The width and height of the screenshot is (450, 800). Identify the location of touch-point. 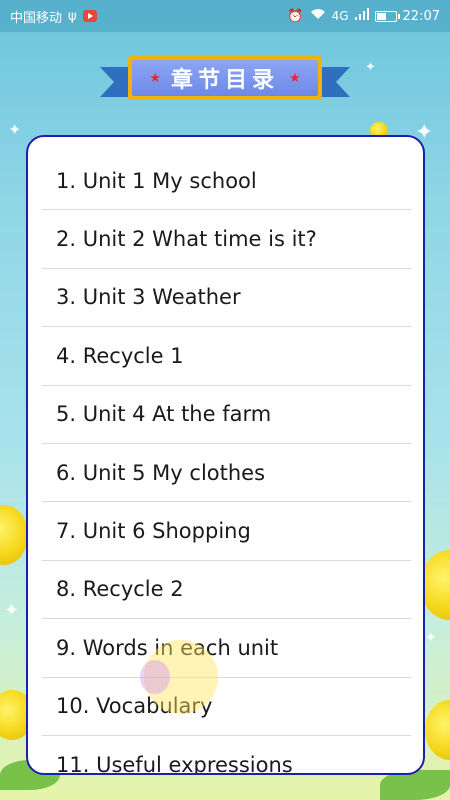
(155, 677).